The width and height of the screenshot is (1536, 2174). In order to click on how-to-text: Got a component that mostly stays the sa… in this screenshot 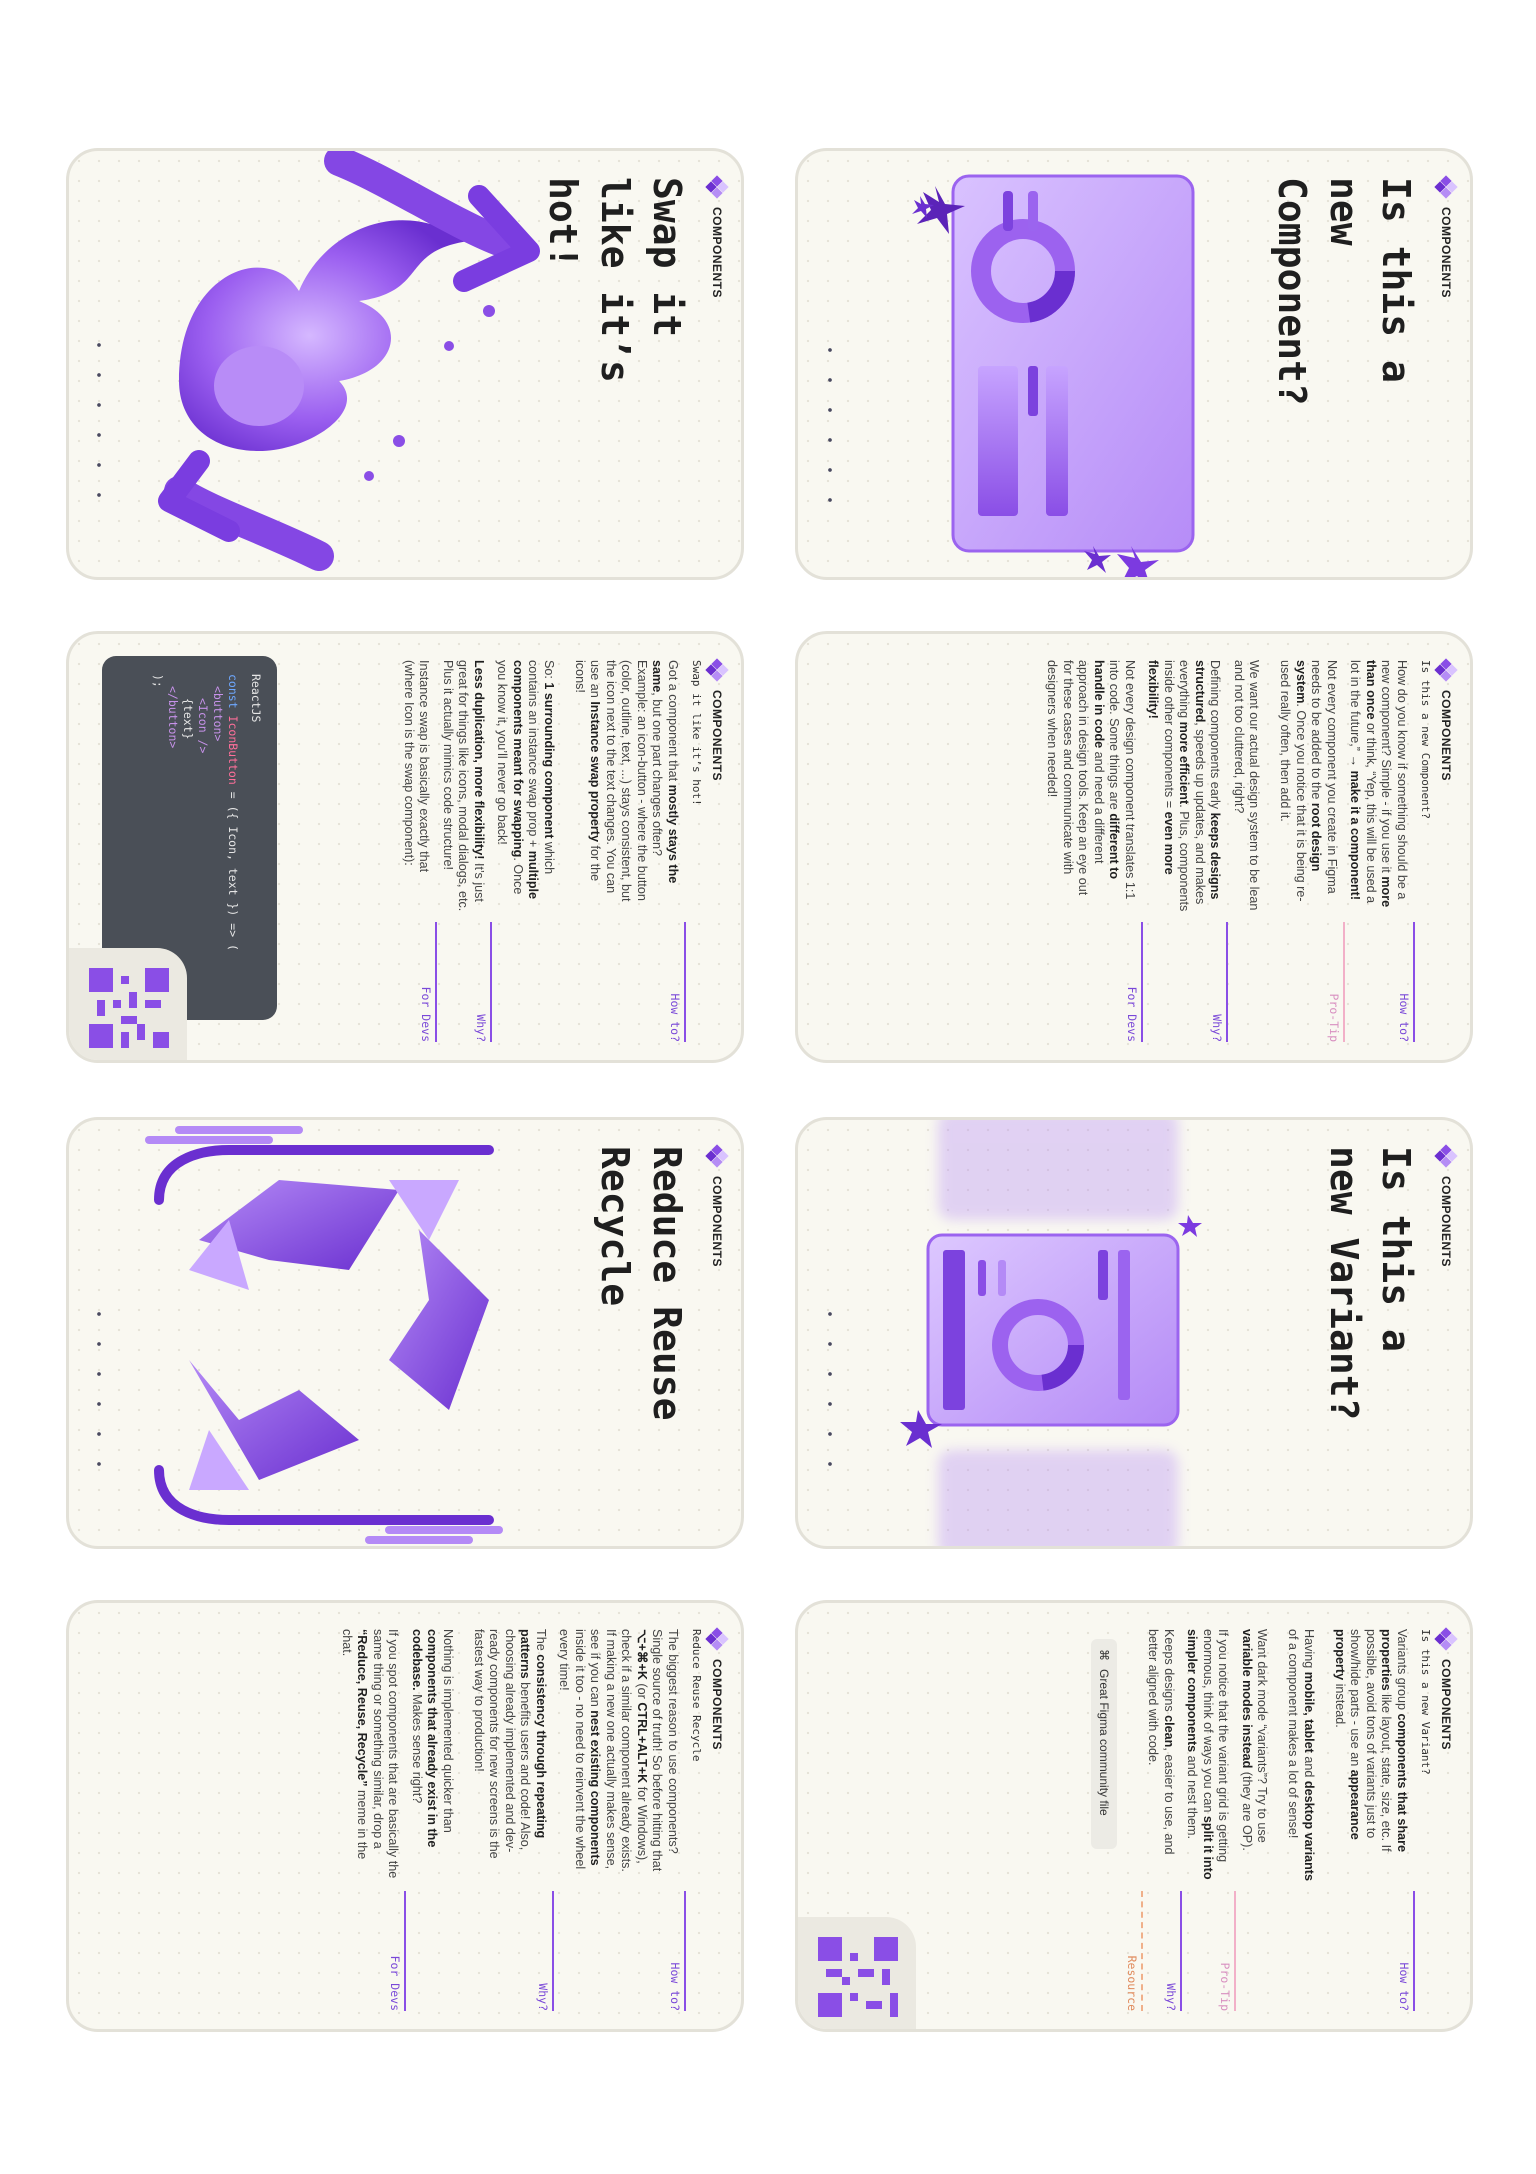, I will do `click(588, 781)`.